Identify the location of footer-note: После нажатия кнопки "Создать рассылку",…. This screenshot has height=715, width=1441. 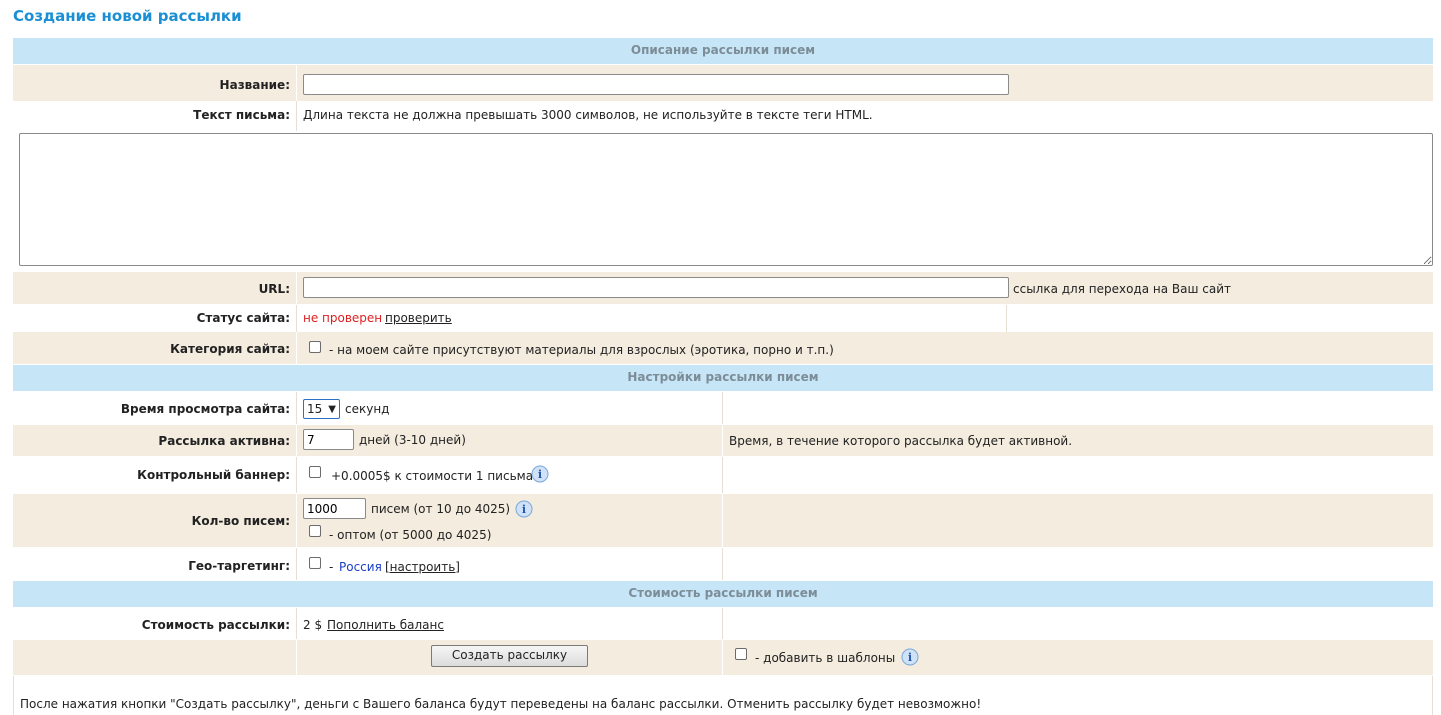
(501, 704).